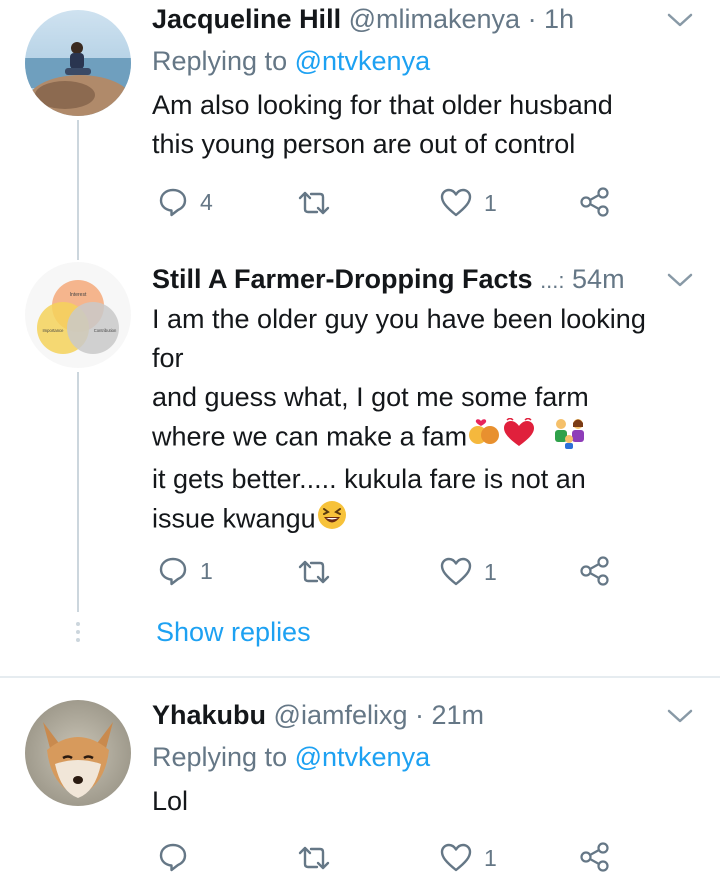 The width and height of the screenshot is (720, 882). I want to click on user-handle: @mlimakenya, so click(434, 19).